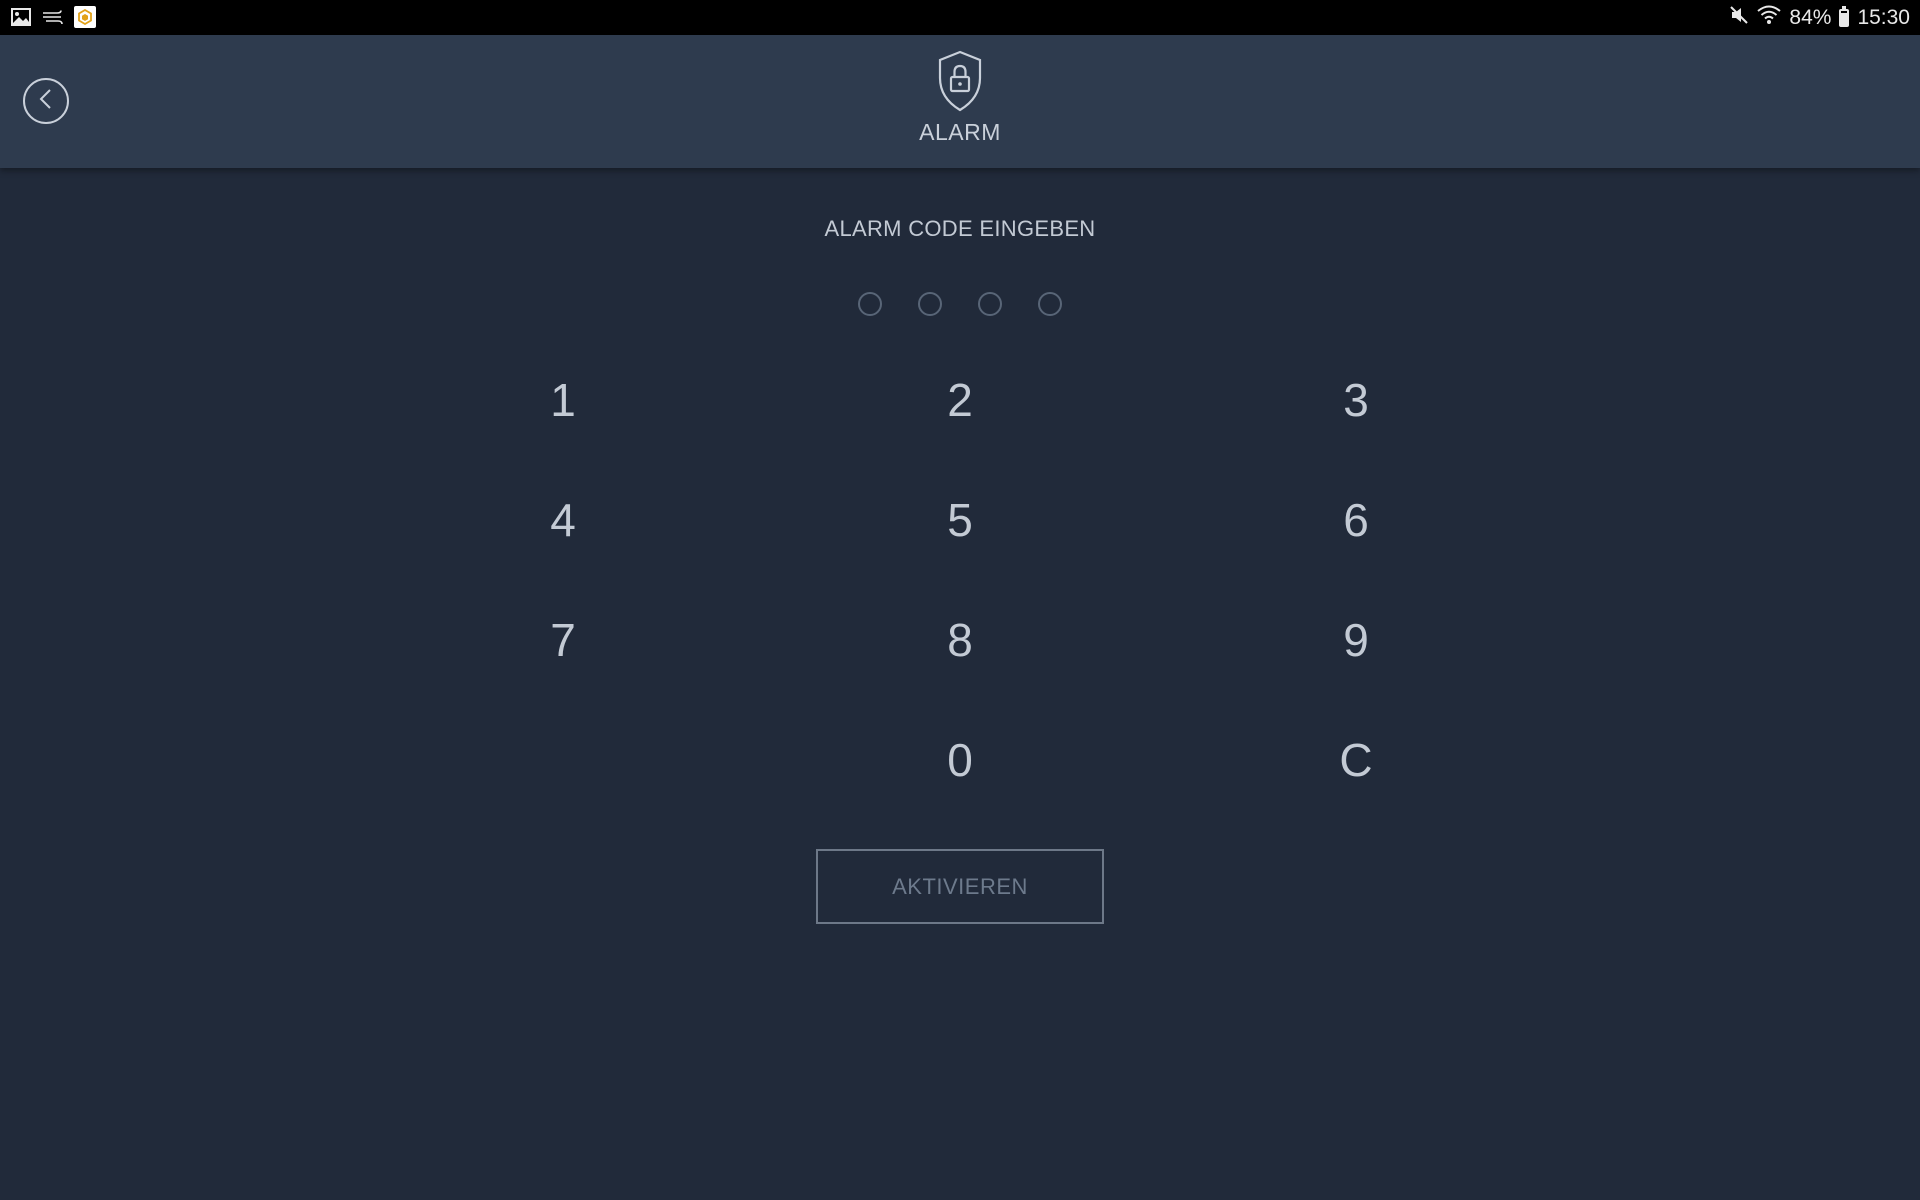 Image resolution: width=1920 pixels, height=1200 pixels. I want to click on code-prompt: ALARM CODE EINGEBEN, so click(960, 228).